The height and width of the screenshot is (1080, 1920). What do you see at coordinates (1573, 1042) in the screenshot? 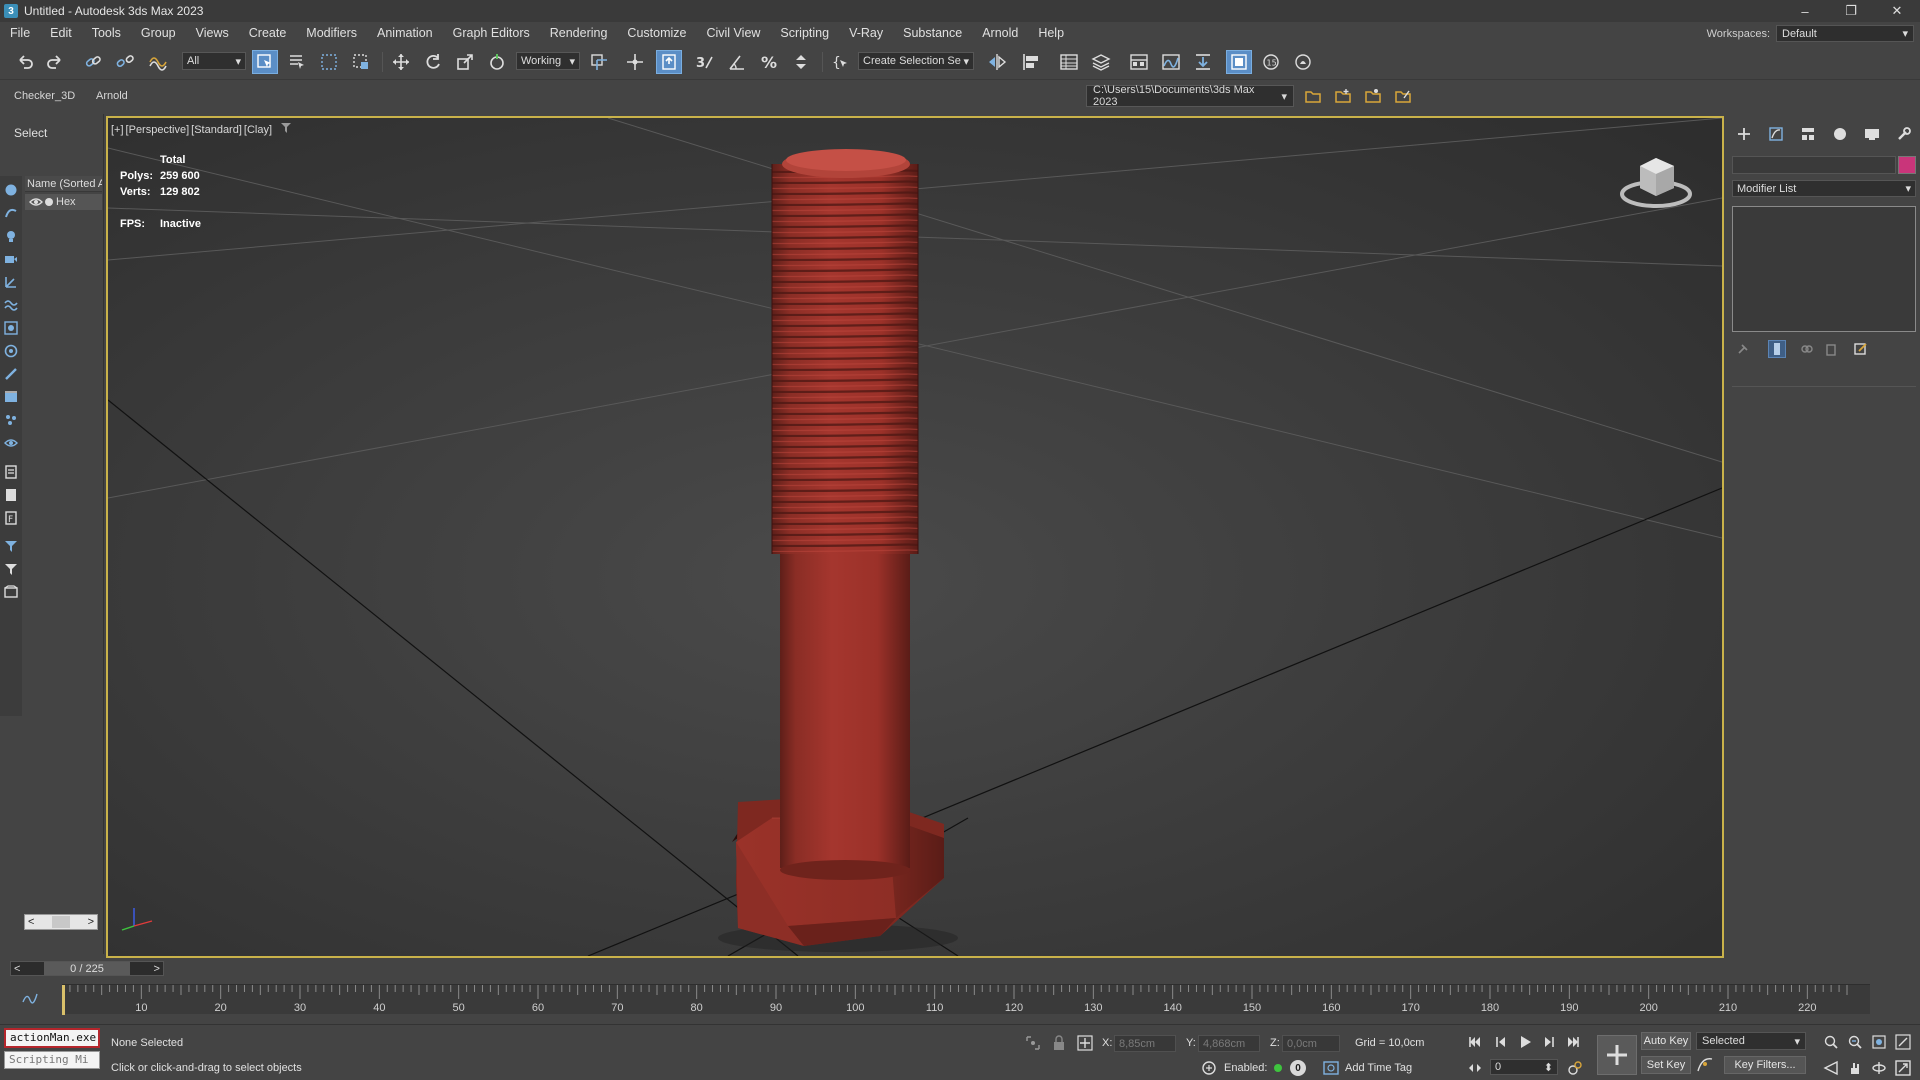
I see `go-to-end-button` at bounding box center [1573, 1042].